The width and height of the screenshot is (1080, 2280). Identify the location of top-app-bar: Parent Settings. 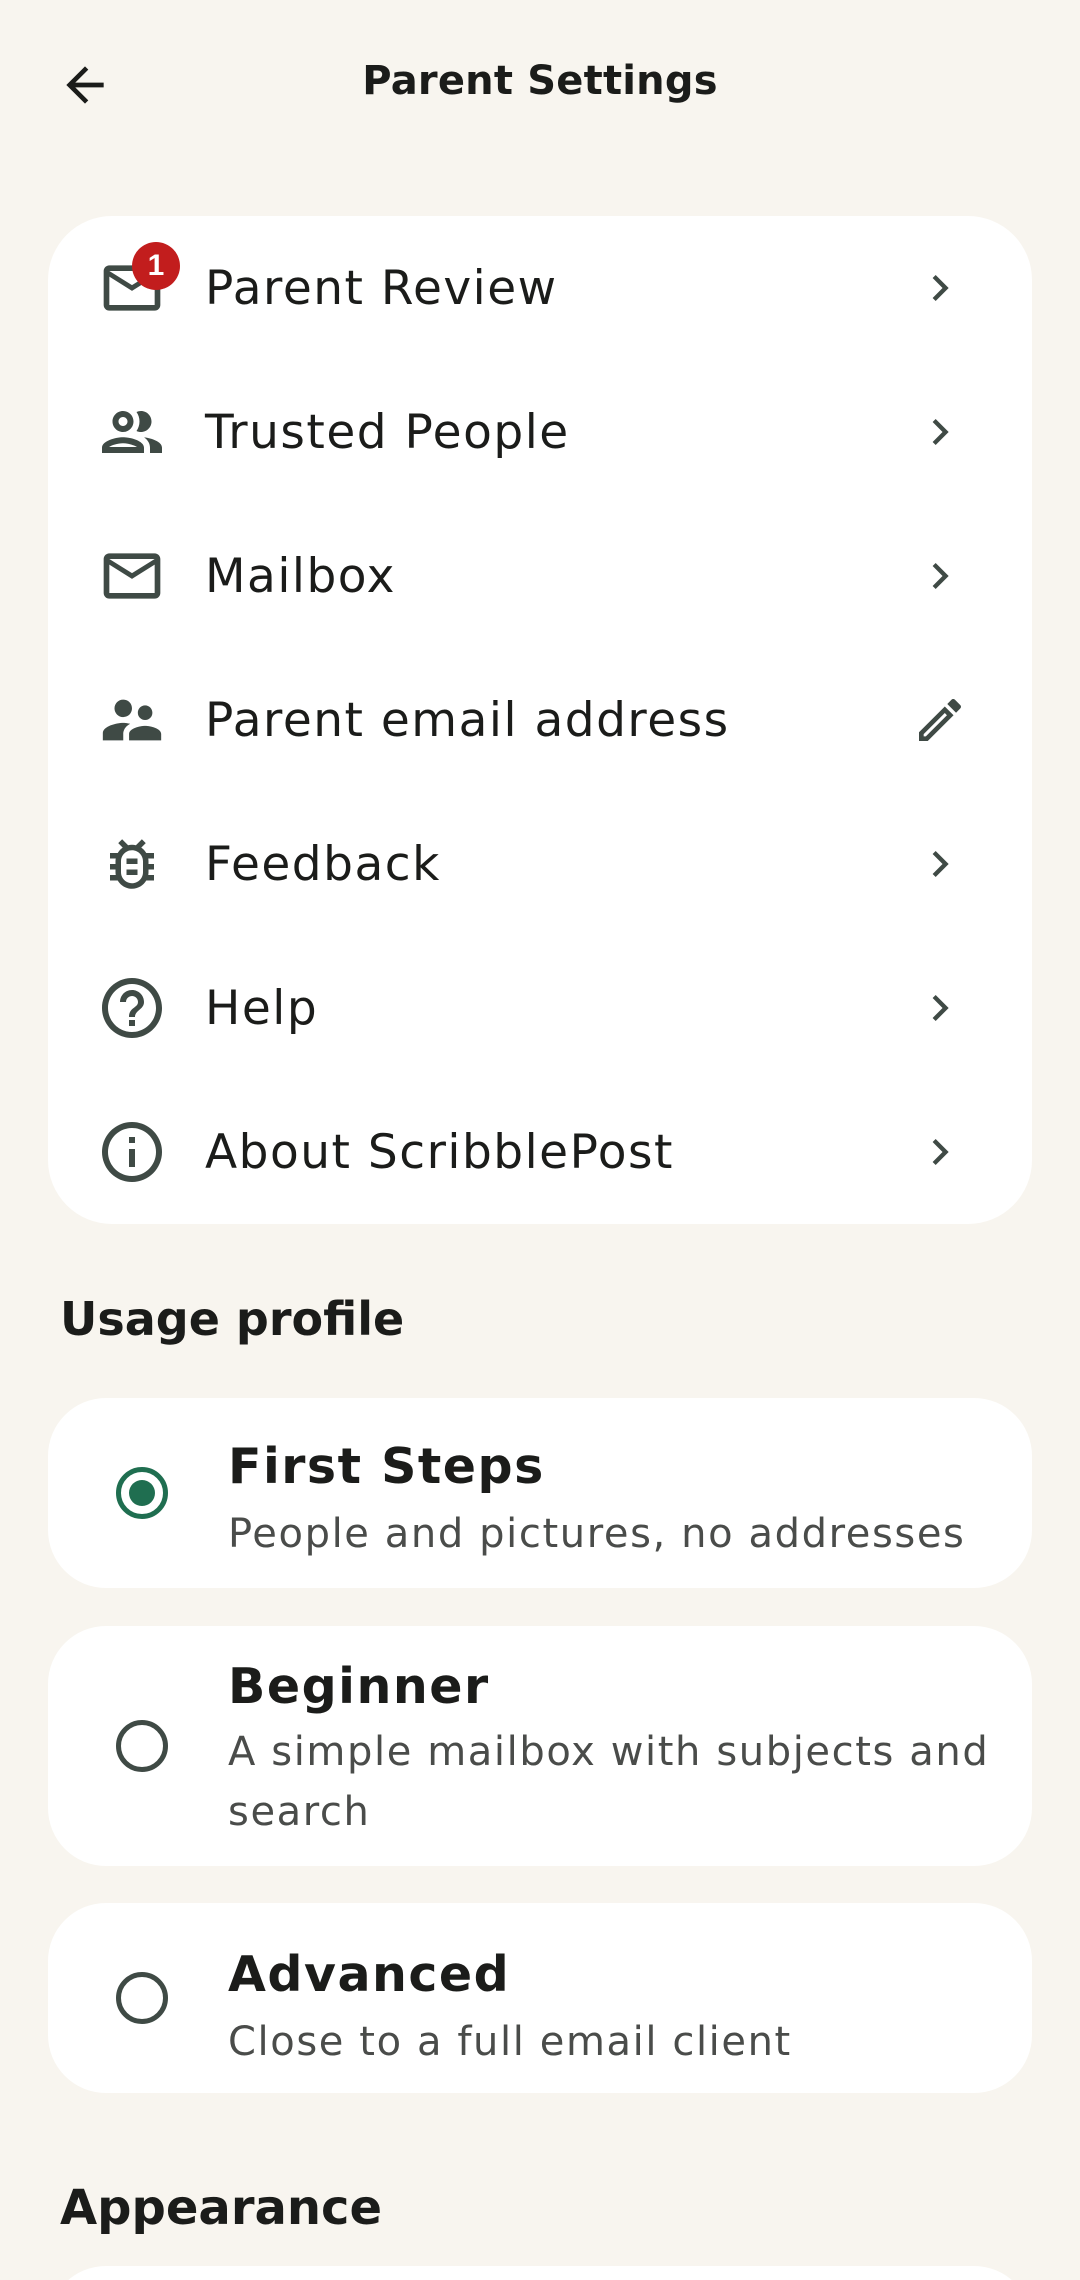
(540, 86).